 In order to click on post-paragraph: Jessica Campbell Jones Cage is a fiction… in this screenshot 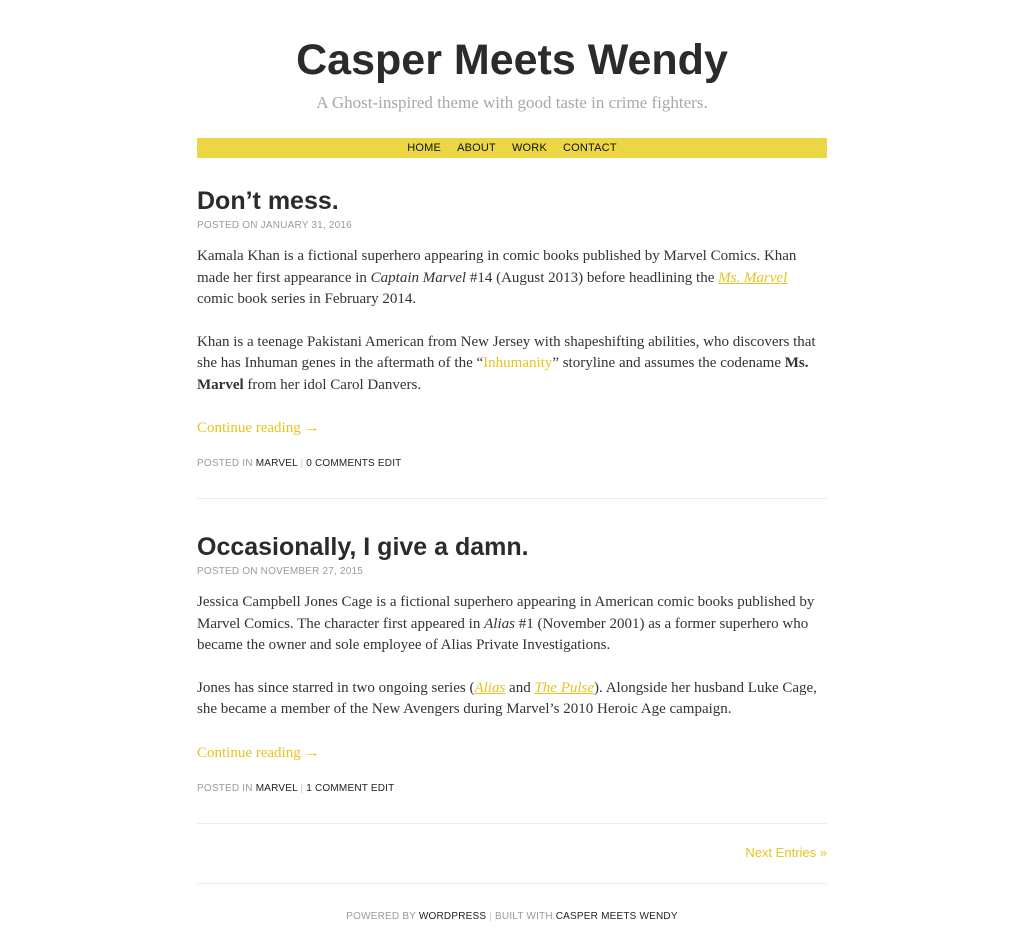, I will do `click(512, 624)`.